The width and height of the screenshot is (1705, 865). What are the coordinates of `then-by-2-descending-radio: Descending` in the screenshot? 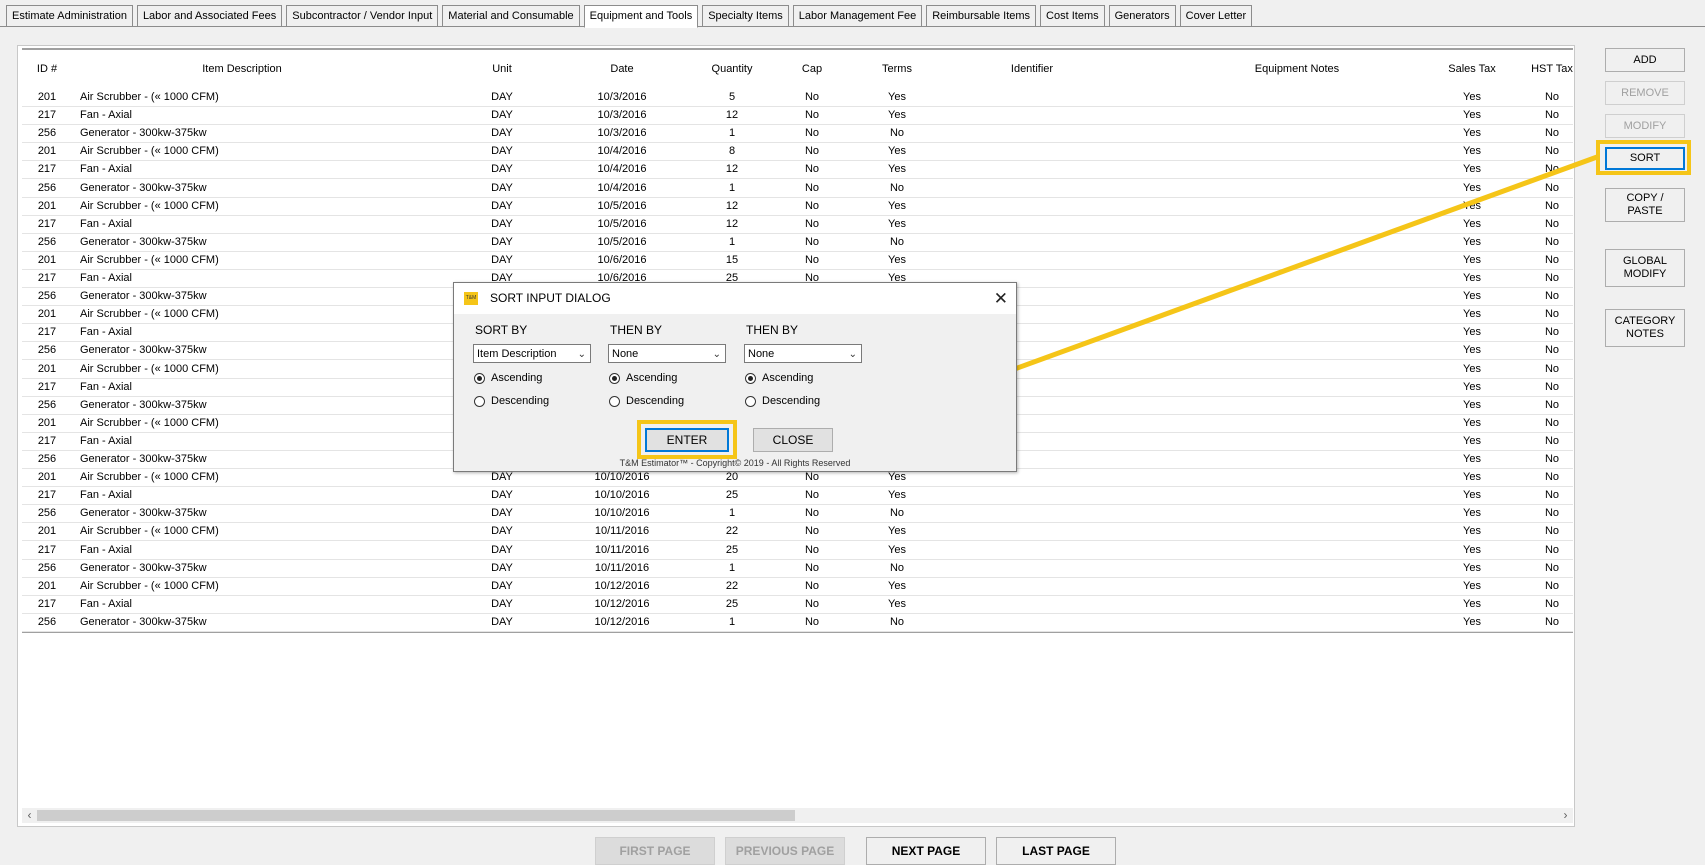 It's located at (782, 401).